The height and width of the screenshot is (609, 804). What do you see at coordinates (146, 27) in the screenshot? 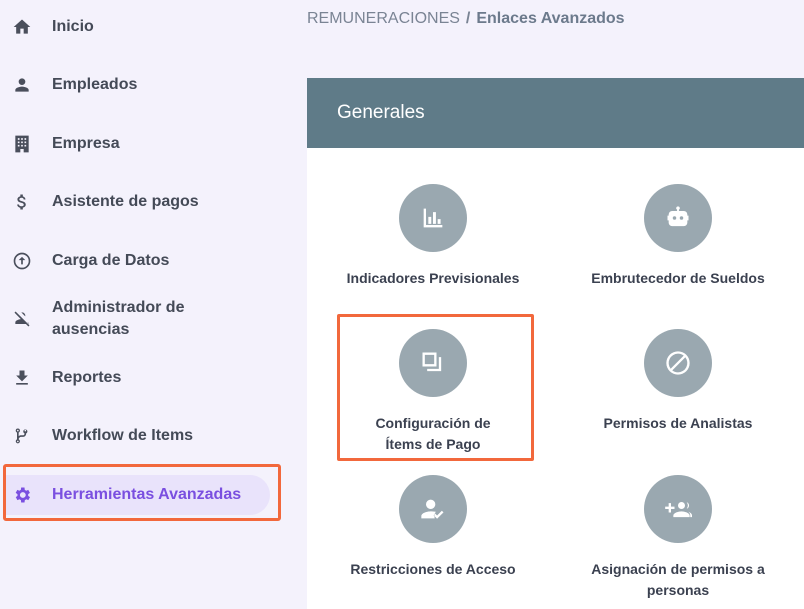
I see `sidebar-item-inicio: Inicio` at bounding box center [146, 27].